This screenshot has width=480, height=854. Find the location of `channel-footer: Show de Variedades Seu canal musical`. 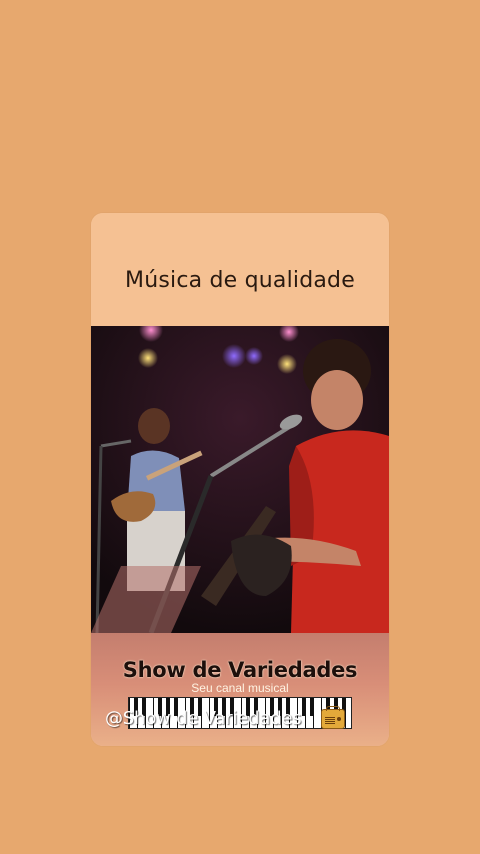

channel-footer: Show de Variedades Seu canal musical is located at coordinates (240, 689).